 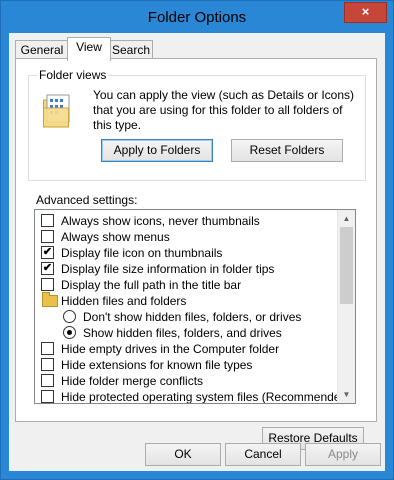 I want to click on scroll-down-icon: ▼, so click(x=346, y=394).